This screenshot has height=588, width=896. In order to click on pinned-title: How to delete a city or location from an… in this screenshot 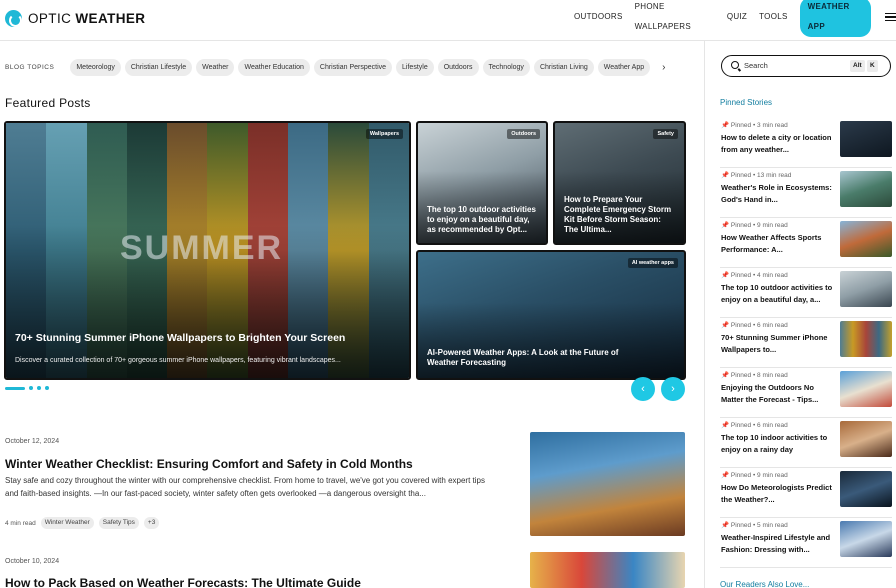, I will do `click(776, 143)`.